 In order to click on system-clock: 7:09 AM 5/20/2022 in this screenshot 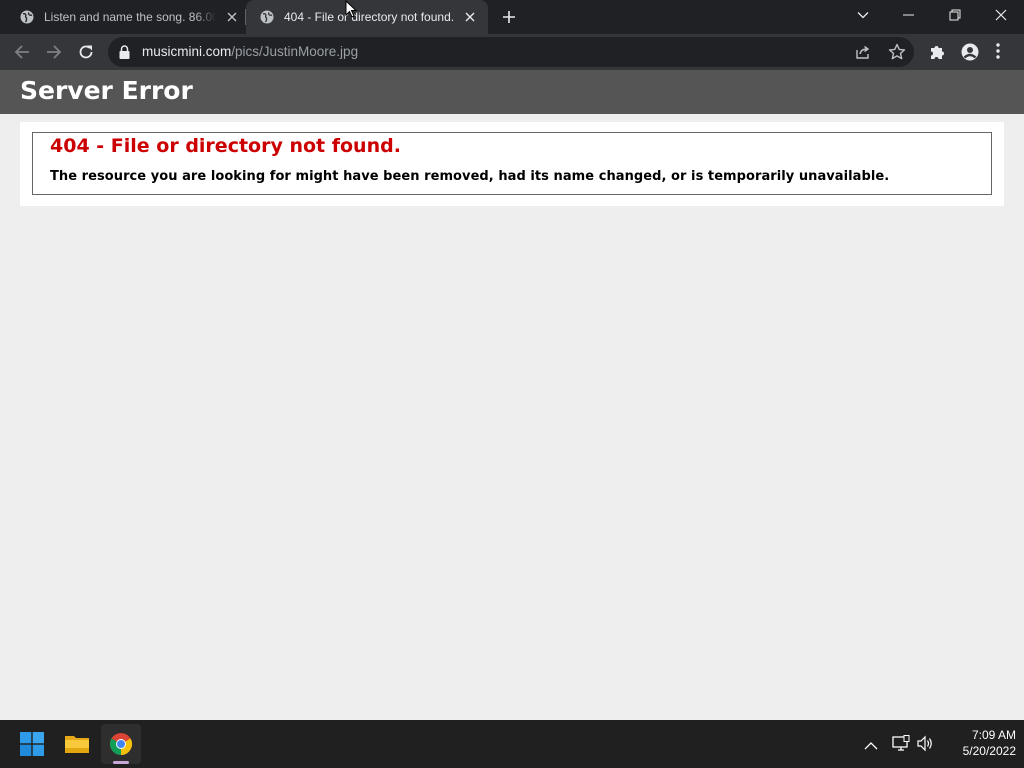, I will do `click(978, 743)`.